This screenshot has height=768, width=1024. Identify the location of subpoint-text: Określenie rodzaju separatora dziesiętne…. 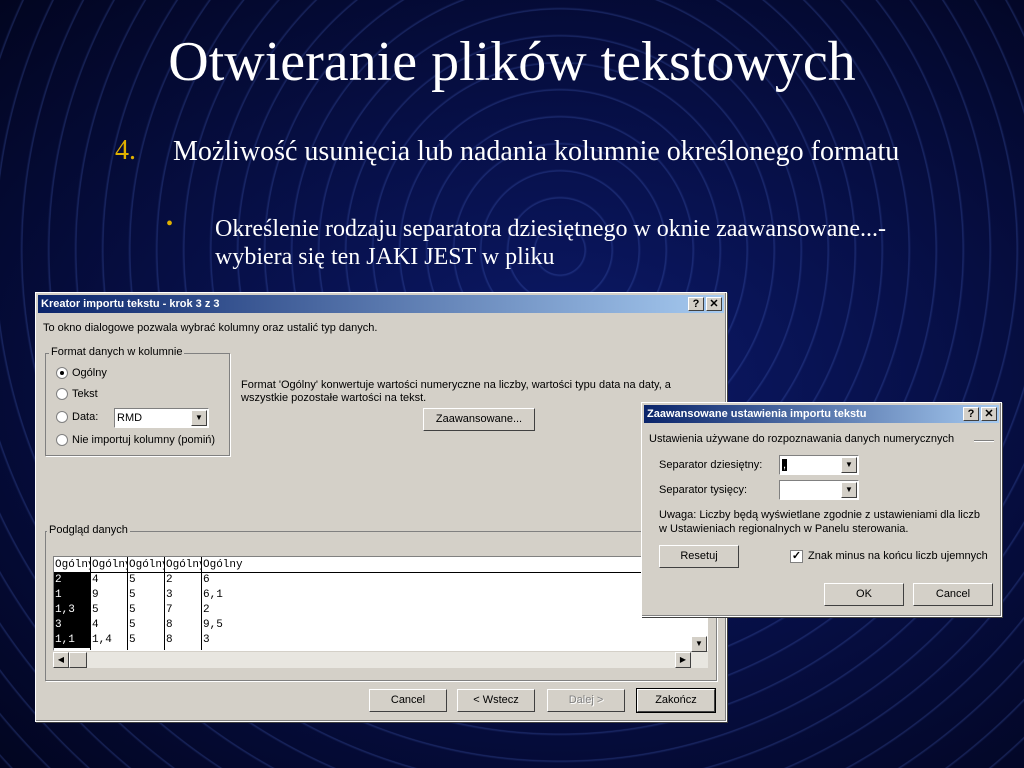
(551, 243).